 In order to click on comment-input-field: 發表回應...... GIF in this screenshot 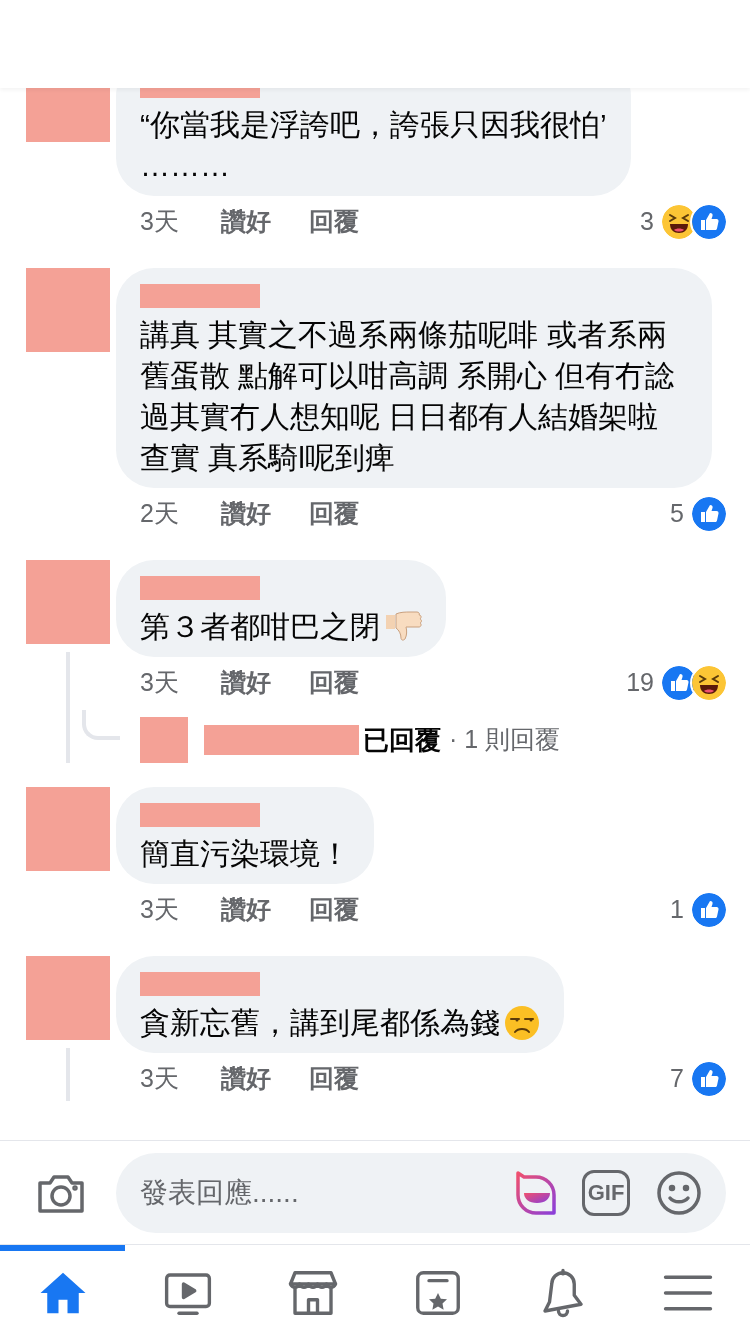, I will do `click(421, 1192)`.